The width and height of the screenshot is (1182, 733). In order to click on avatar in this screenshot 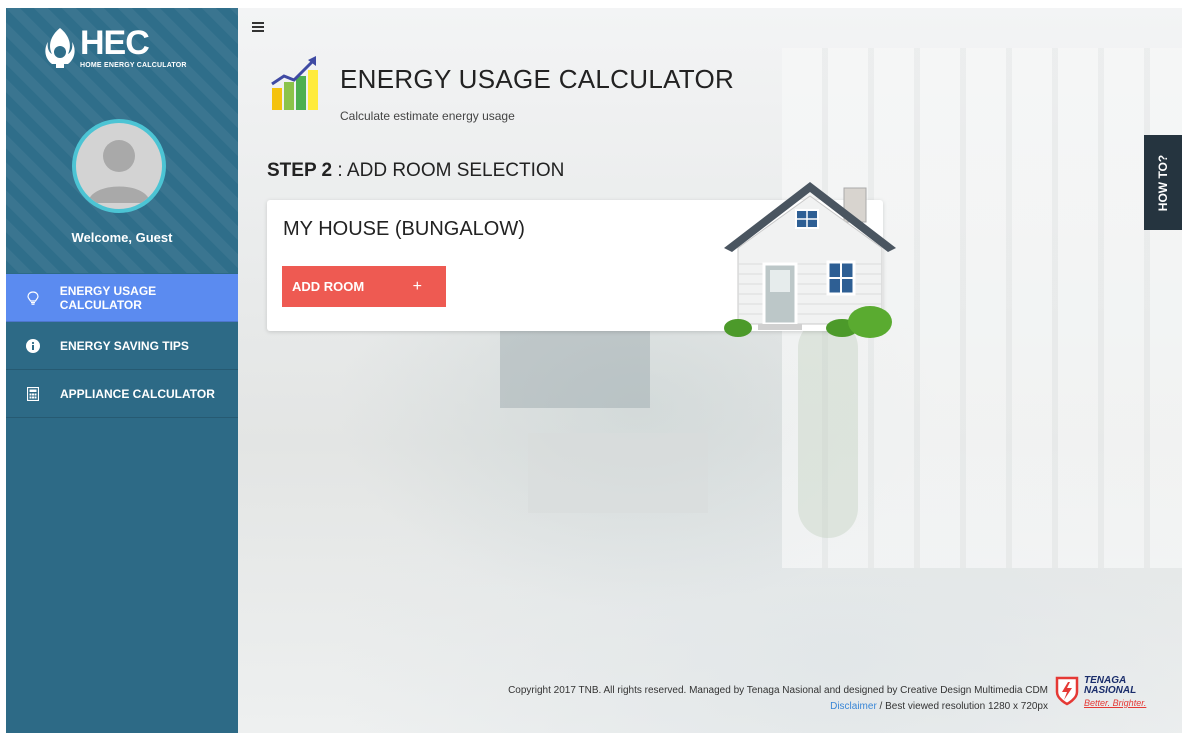, I will do `click(119, 166)`.